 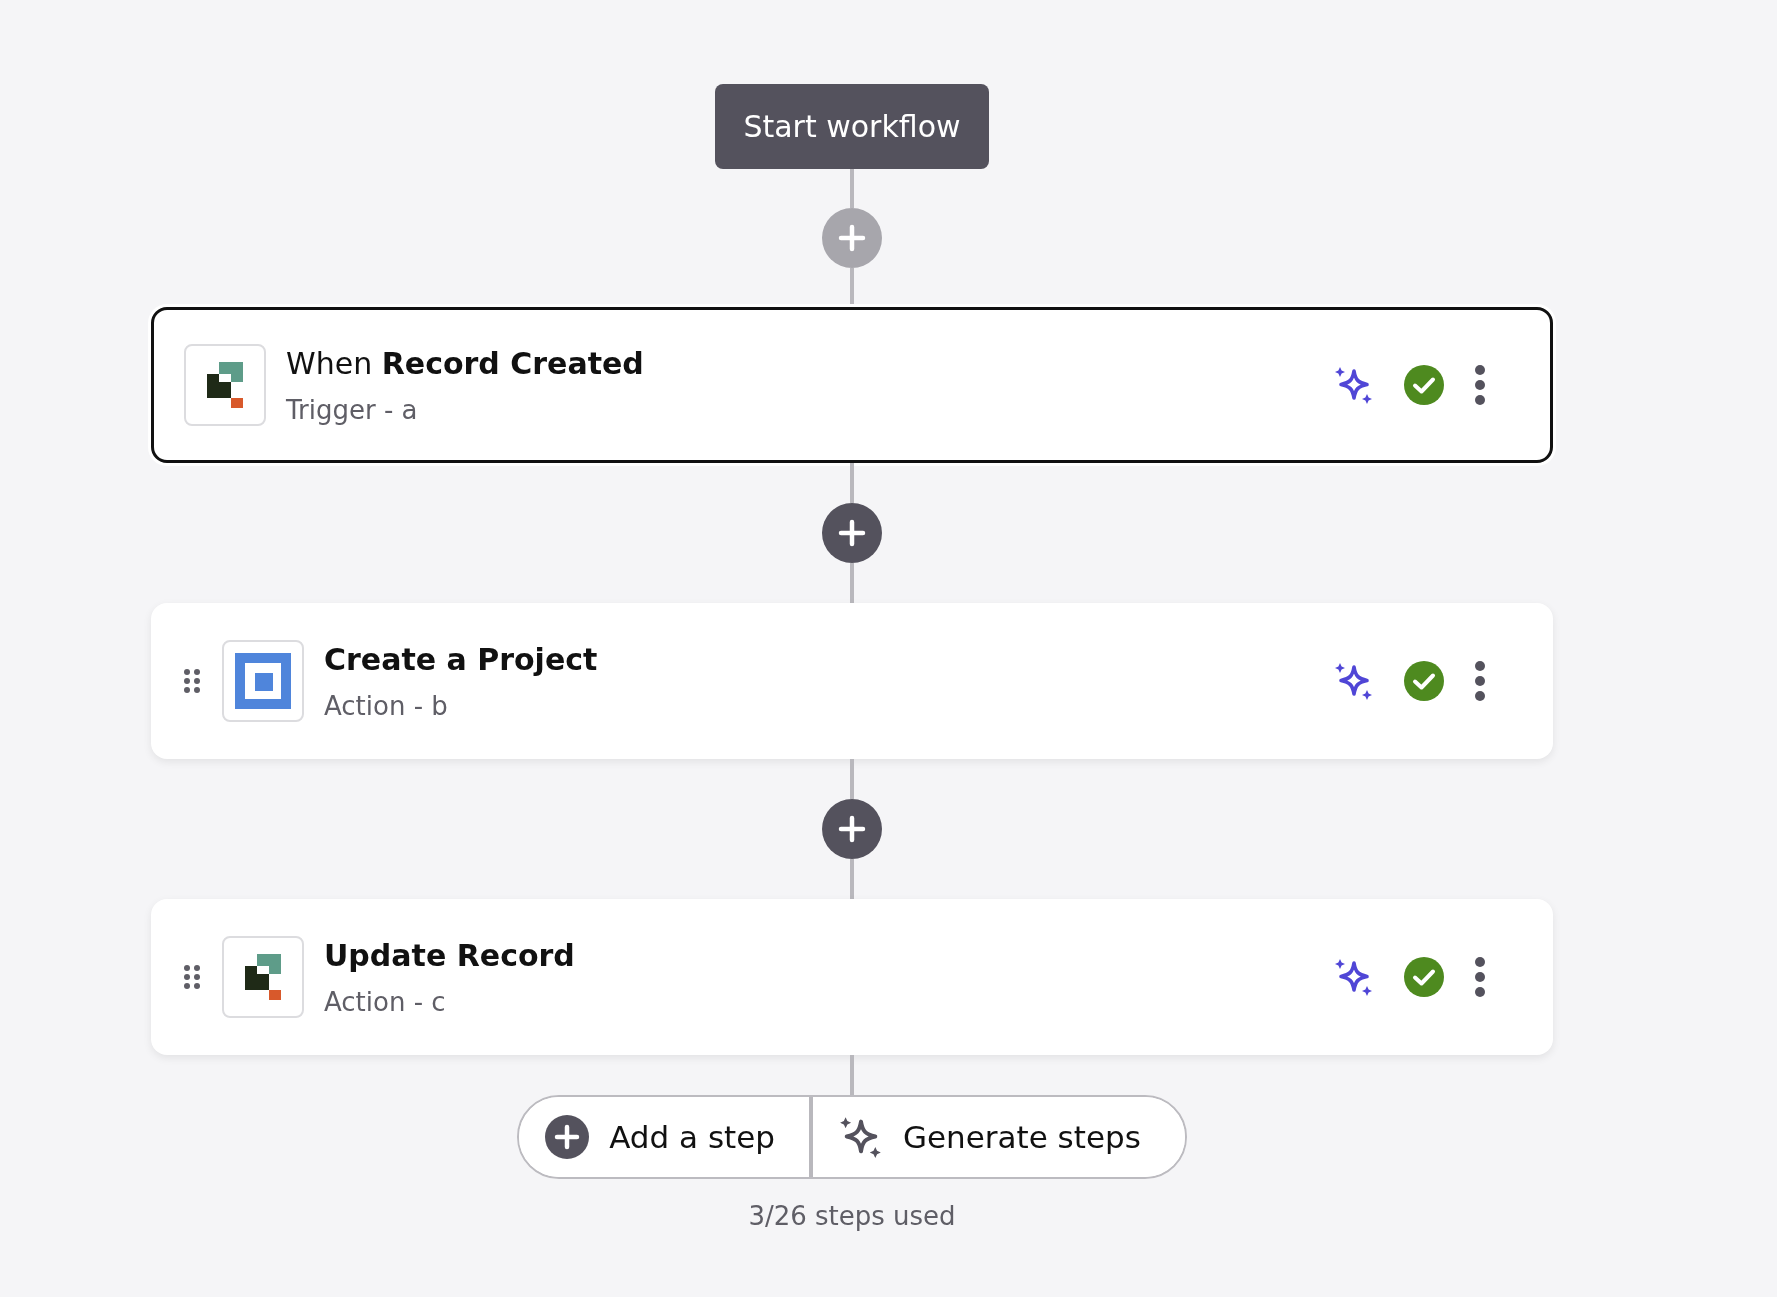 I want to click on start-workflow-button: Start workflow, so click(x=852, y=126).